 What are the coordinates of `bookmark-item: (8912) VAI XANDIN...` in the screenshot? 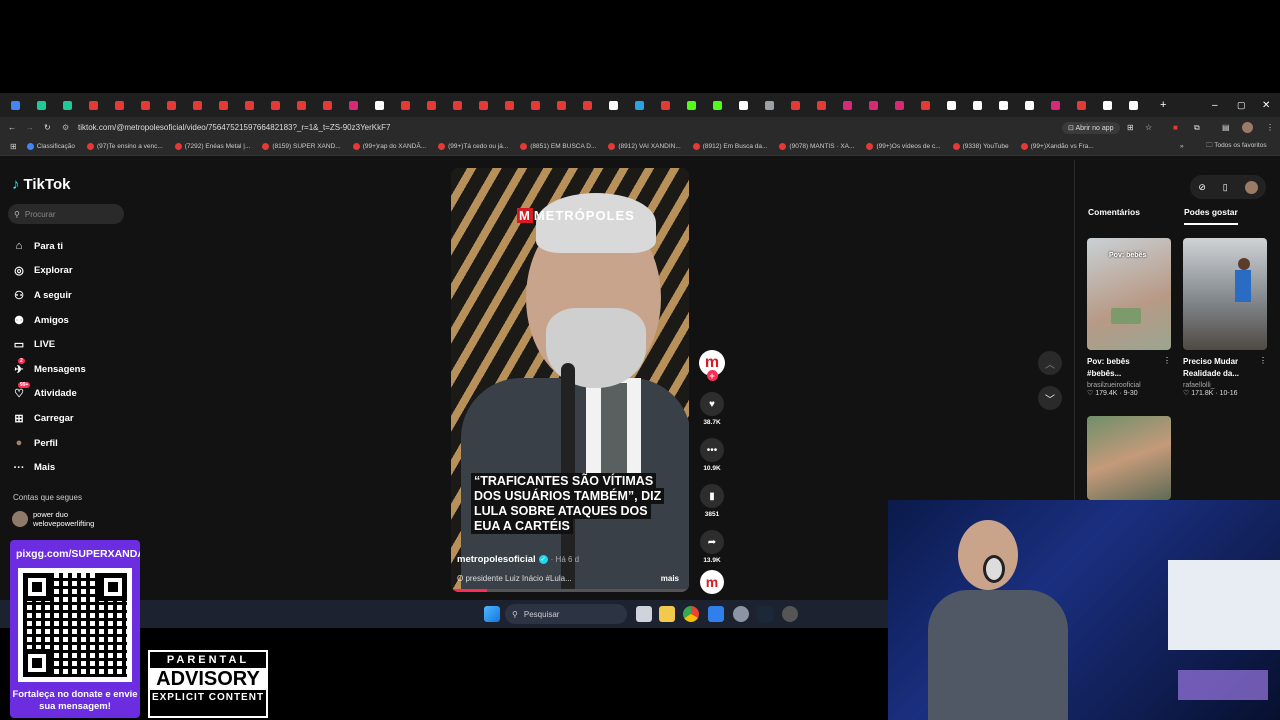 It's located at (644, 146).